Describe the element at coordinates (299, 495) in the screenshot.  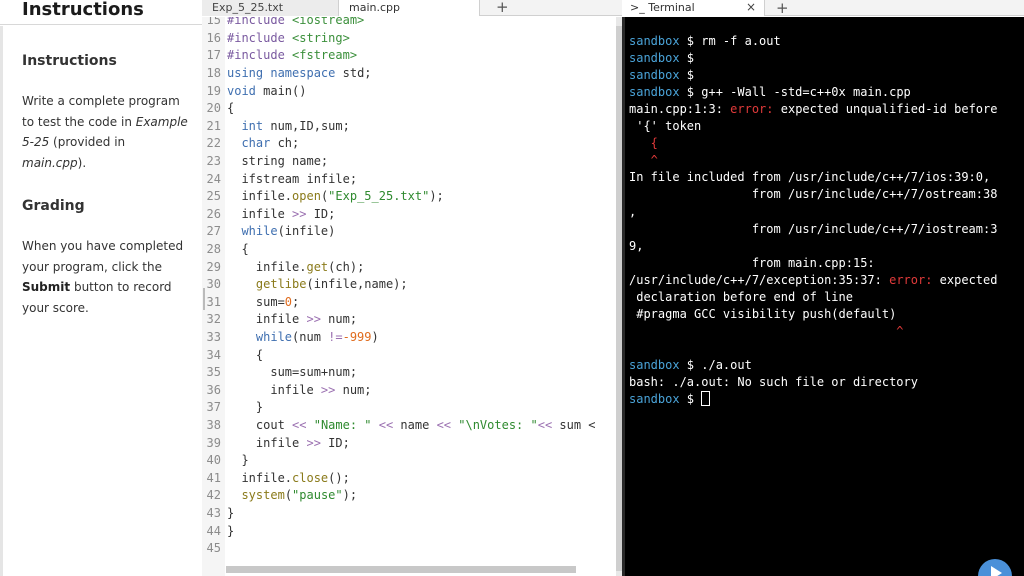
I see `code-text: system("pause");` at that location.